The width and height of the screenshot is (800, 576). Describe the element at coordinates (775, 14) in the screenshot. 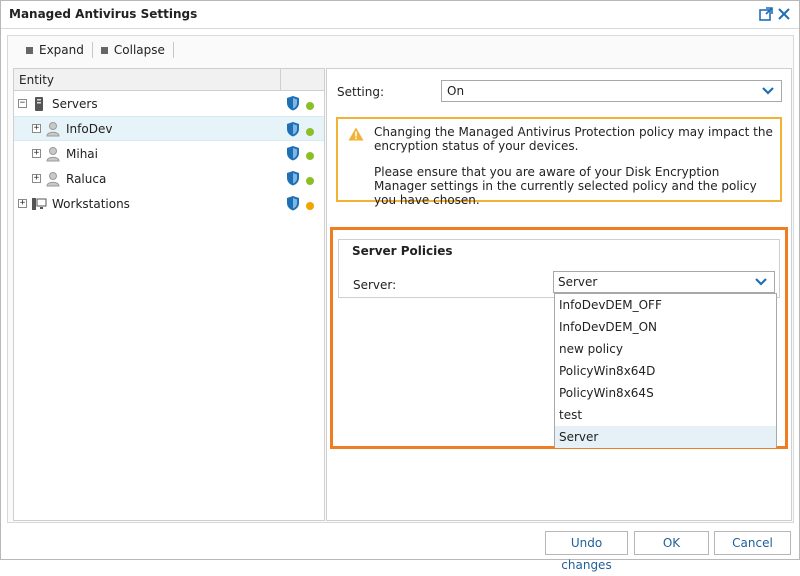

I see `title-actions` at that location.